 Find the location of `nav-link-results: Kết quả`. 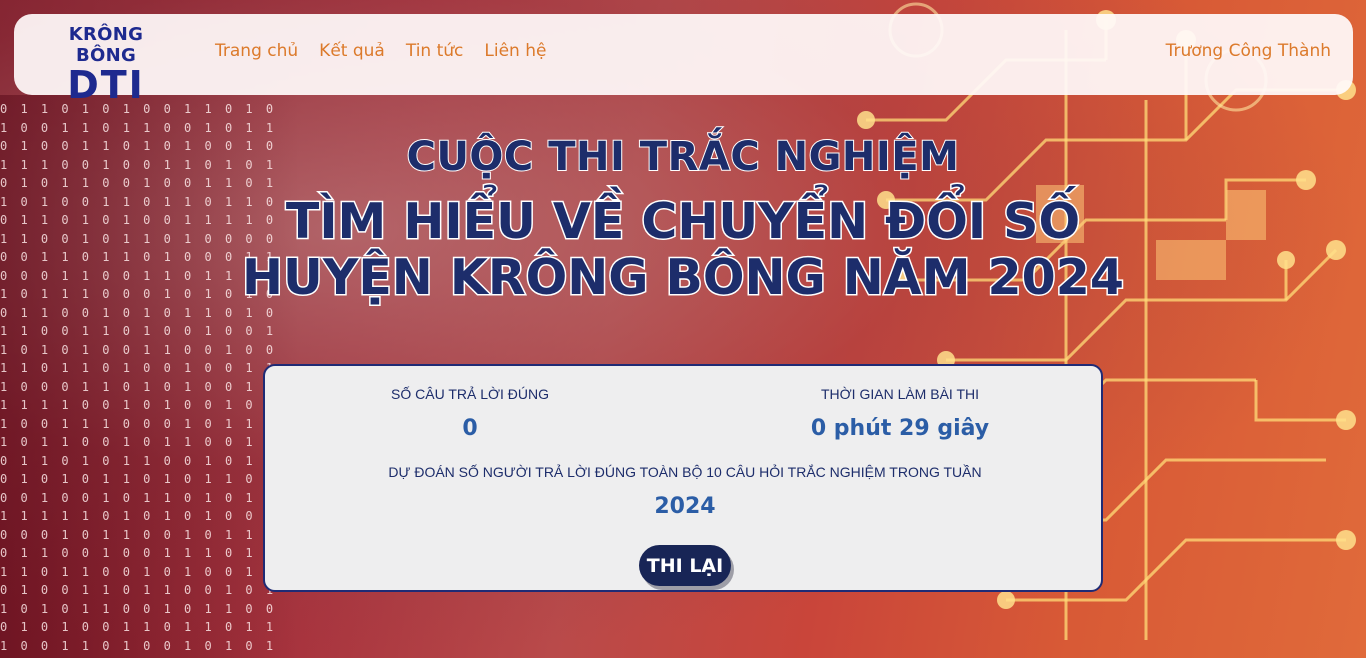

nav-link-results: Kết quả is located at coordinates (352, 51).